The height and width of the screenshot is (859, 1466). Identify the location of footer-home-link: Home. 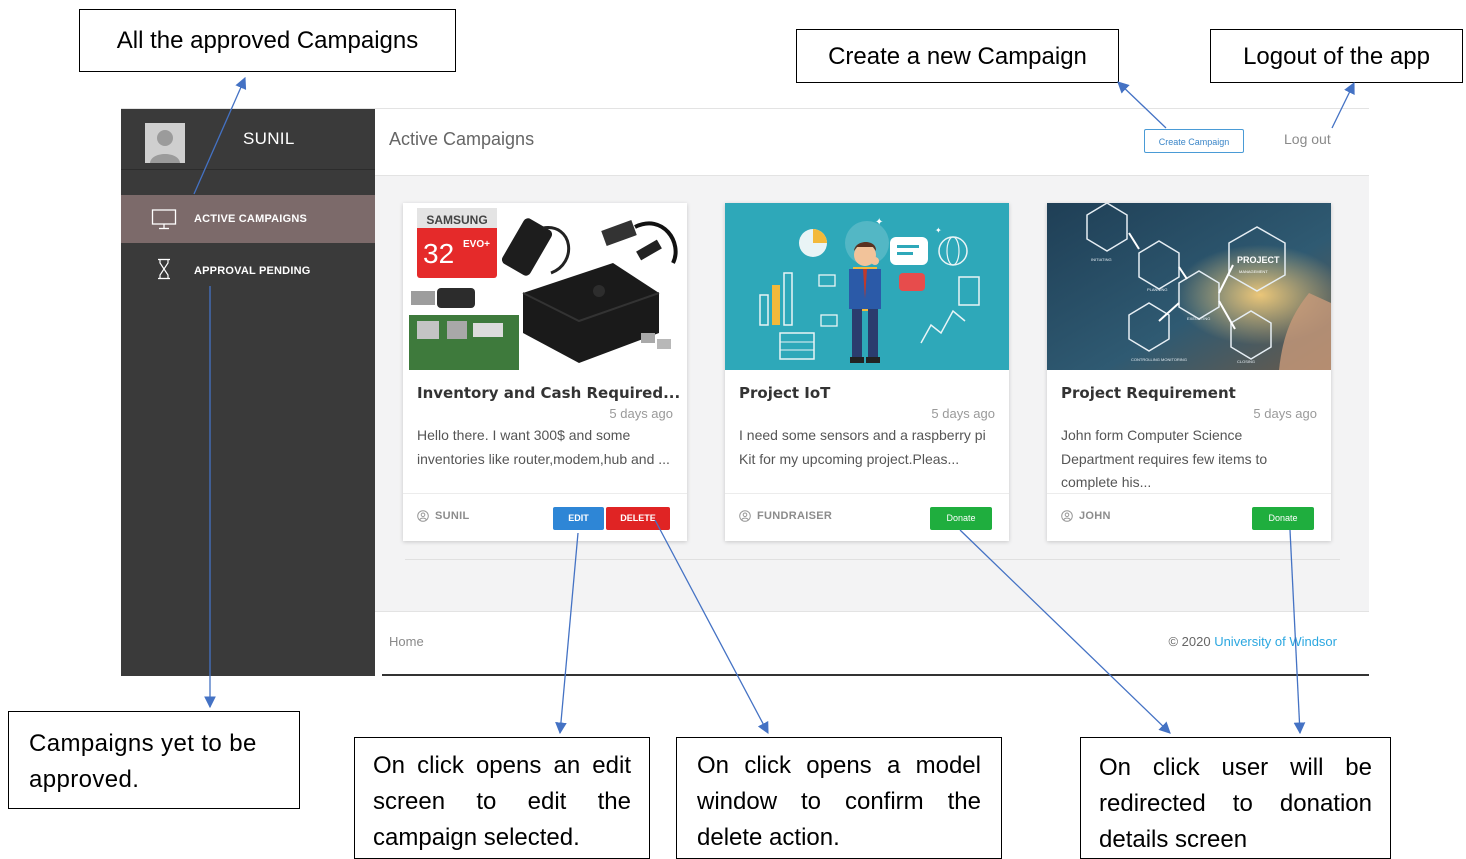
(406, 641).